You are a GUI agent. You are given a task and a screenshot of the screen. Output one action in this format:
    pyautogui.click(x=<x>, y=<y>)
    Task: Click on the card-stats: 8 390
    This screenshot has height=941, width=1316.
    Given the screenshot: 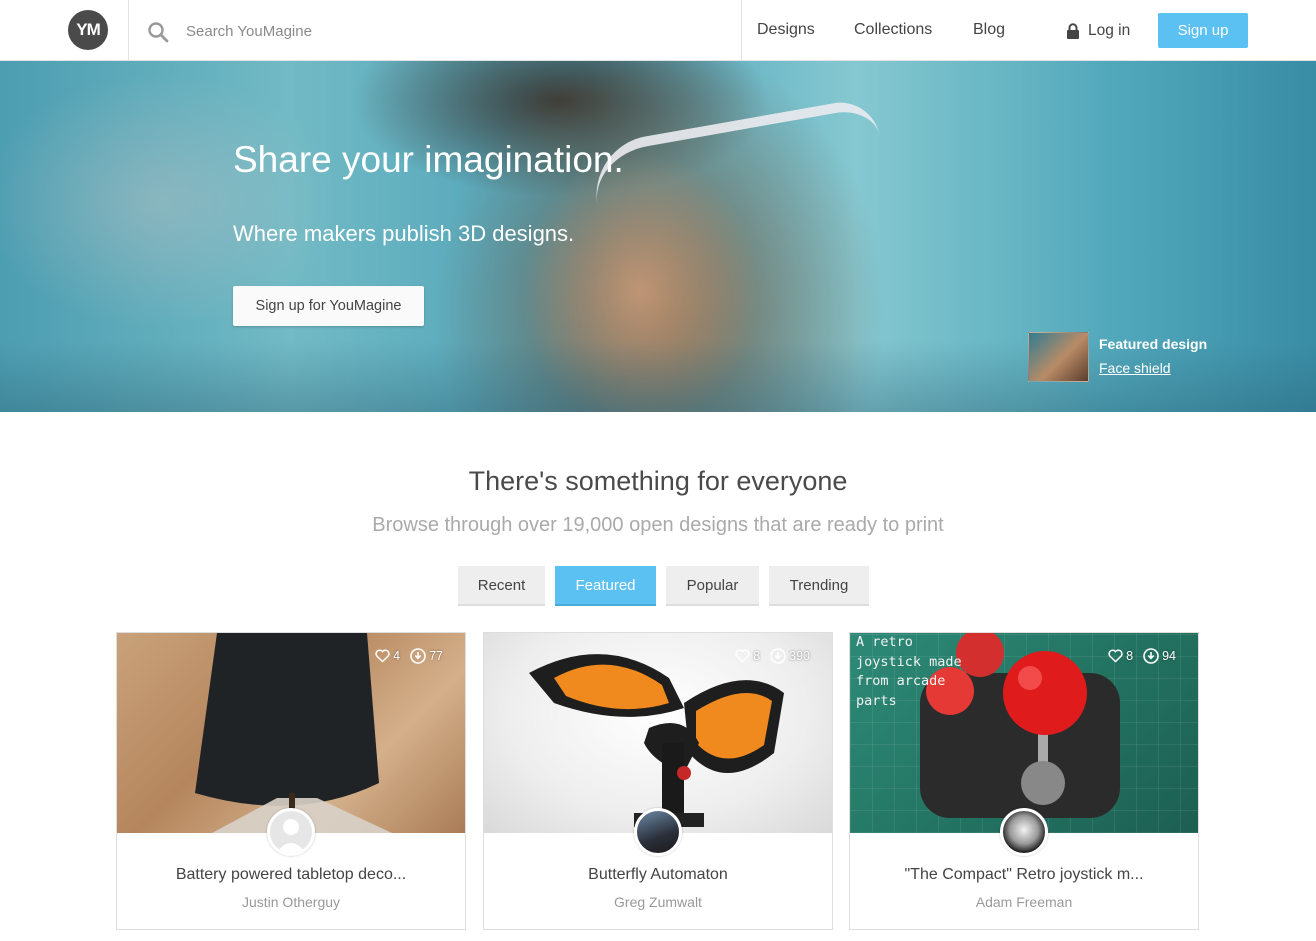 What is the action you would take?
    pyautogui.click(x=772, y=656)
    